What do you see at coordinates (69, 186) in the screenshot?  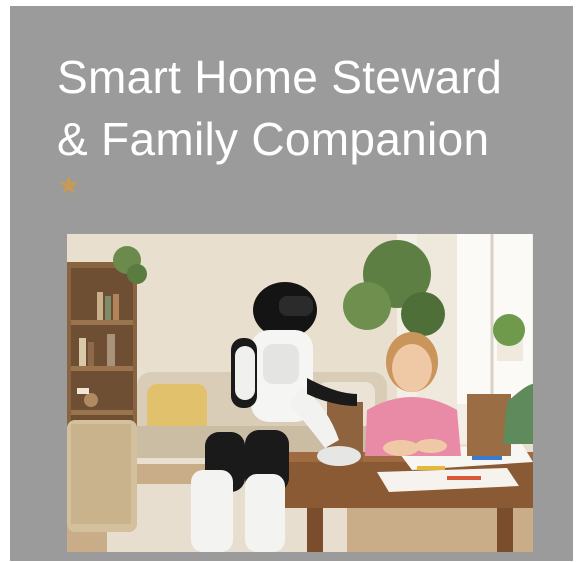 I see `star-icon: ★` at bounding box center [69, 186].